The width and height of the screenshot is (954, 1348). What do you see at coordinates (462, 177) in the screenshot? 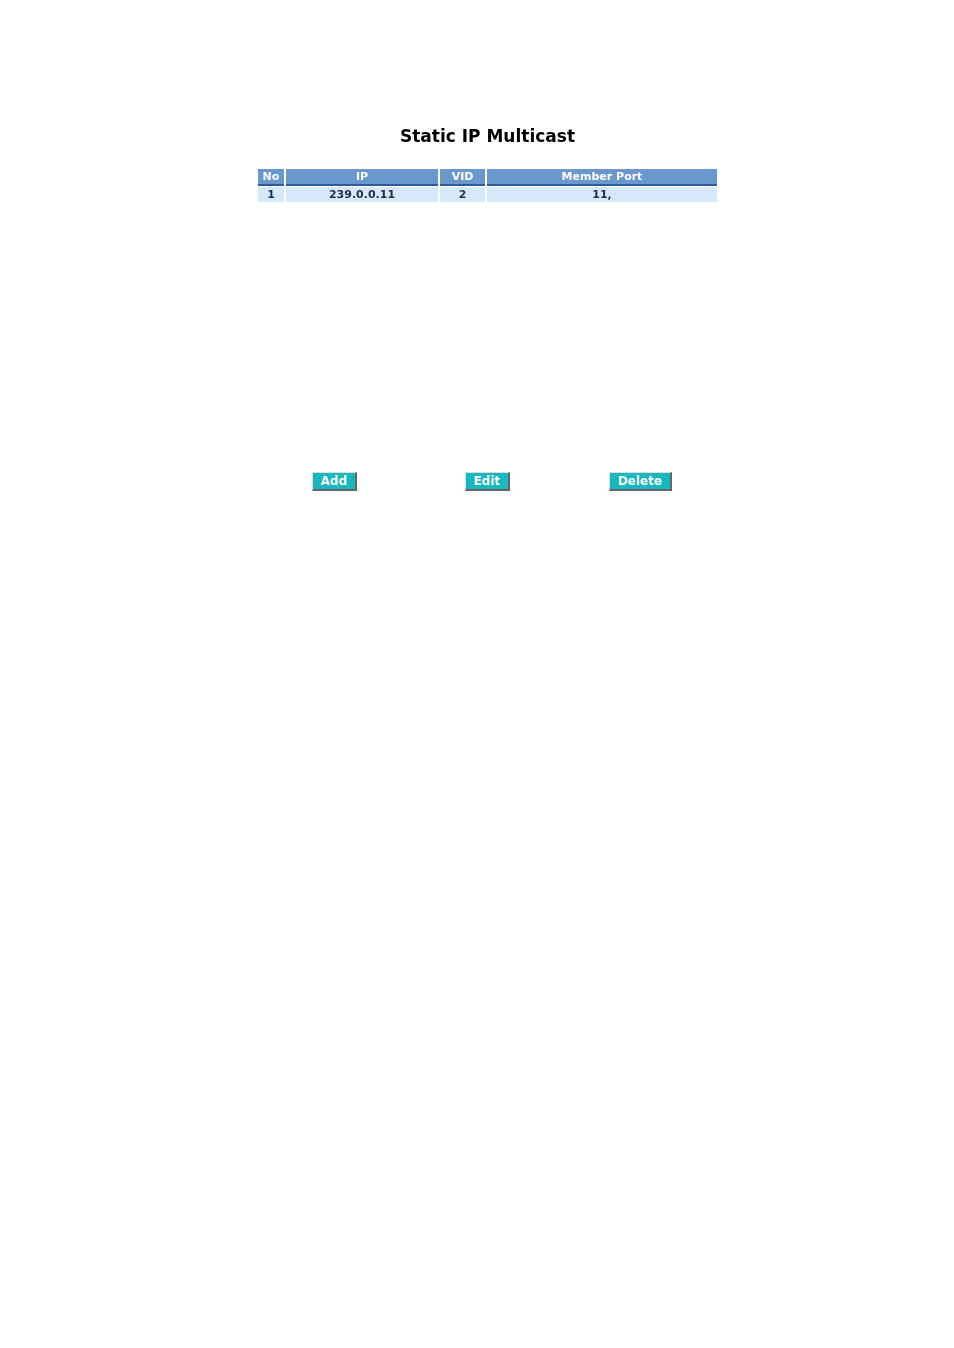
I see `column-header: VID` at bounding box center [462, 177].